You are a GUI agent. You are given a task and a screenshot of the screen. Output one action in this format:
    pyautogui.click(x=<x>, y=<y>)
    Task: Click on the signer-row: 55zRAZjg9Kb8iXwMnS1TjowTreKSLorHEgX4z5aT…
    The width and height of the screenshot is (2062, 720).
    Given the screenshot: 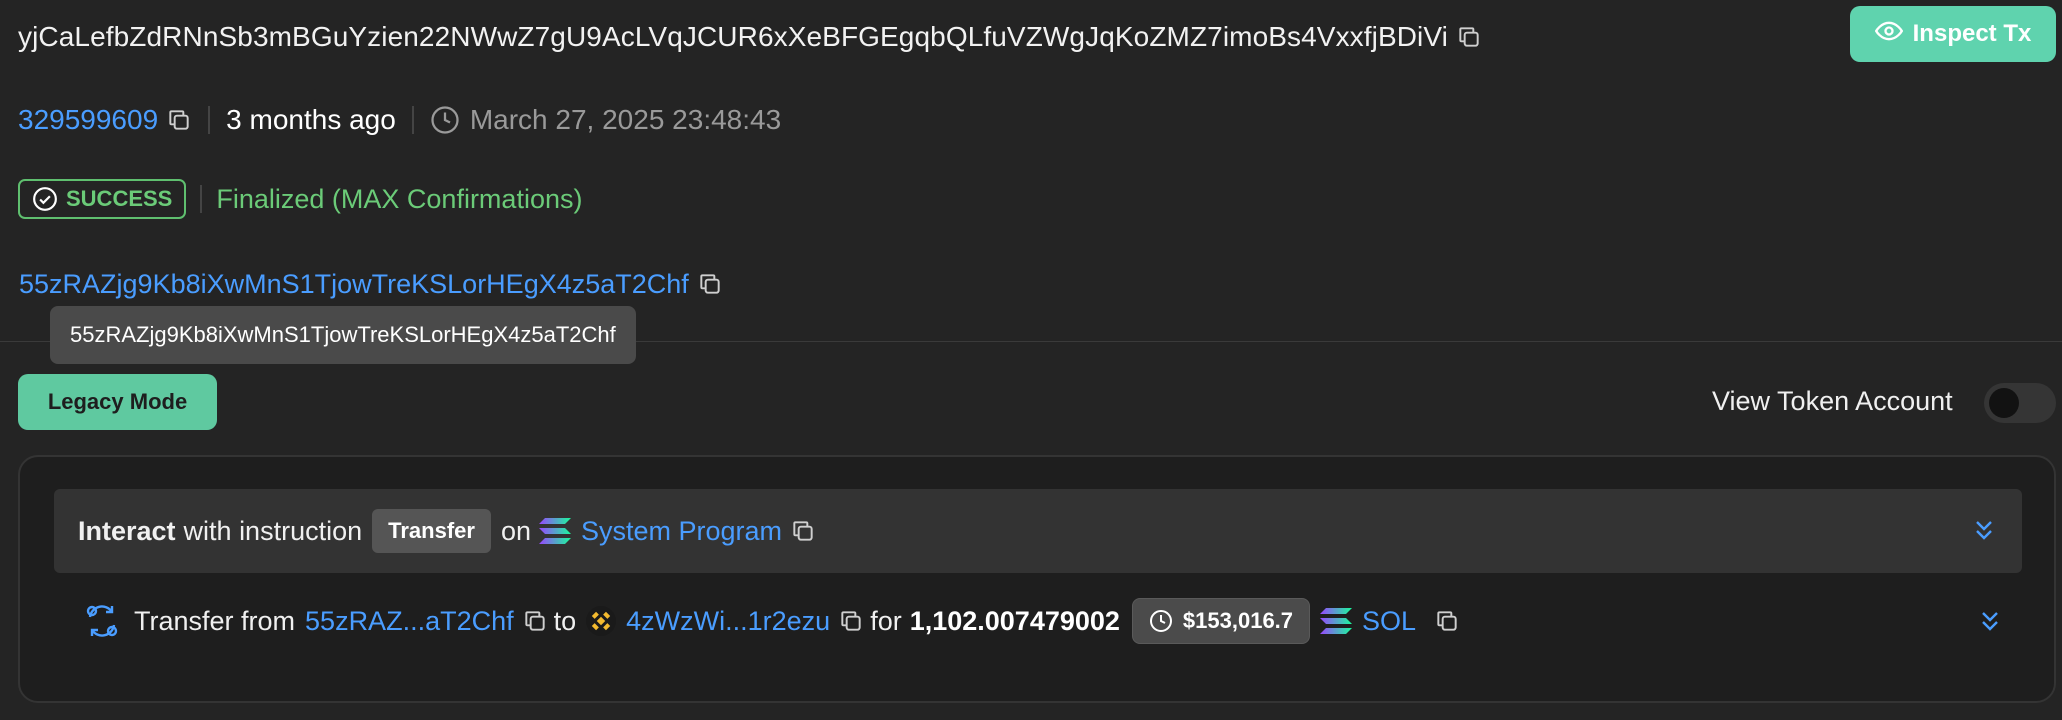 What is the action you would take?
    pyautogui.click(x=371, y=284)
    